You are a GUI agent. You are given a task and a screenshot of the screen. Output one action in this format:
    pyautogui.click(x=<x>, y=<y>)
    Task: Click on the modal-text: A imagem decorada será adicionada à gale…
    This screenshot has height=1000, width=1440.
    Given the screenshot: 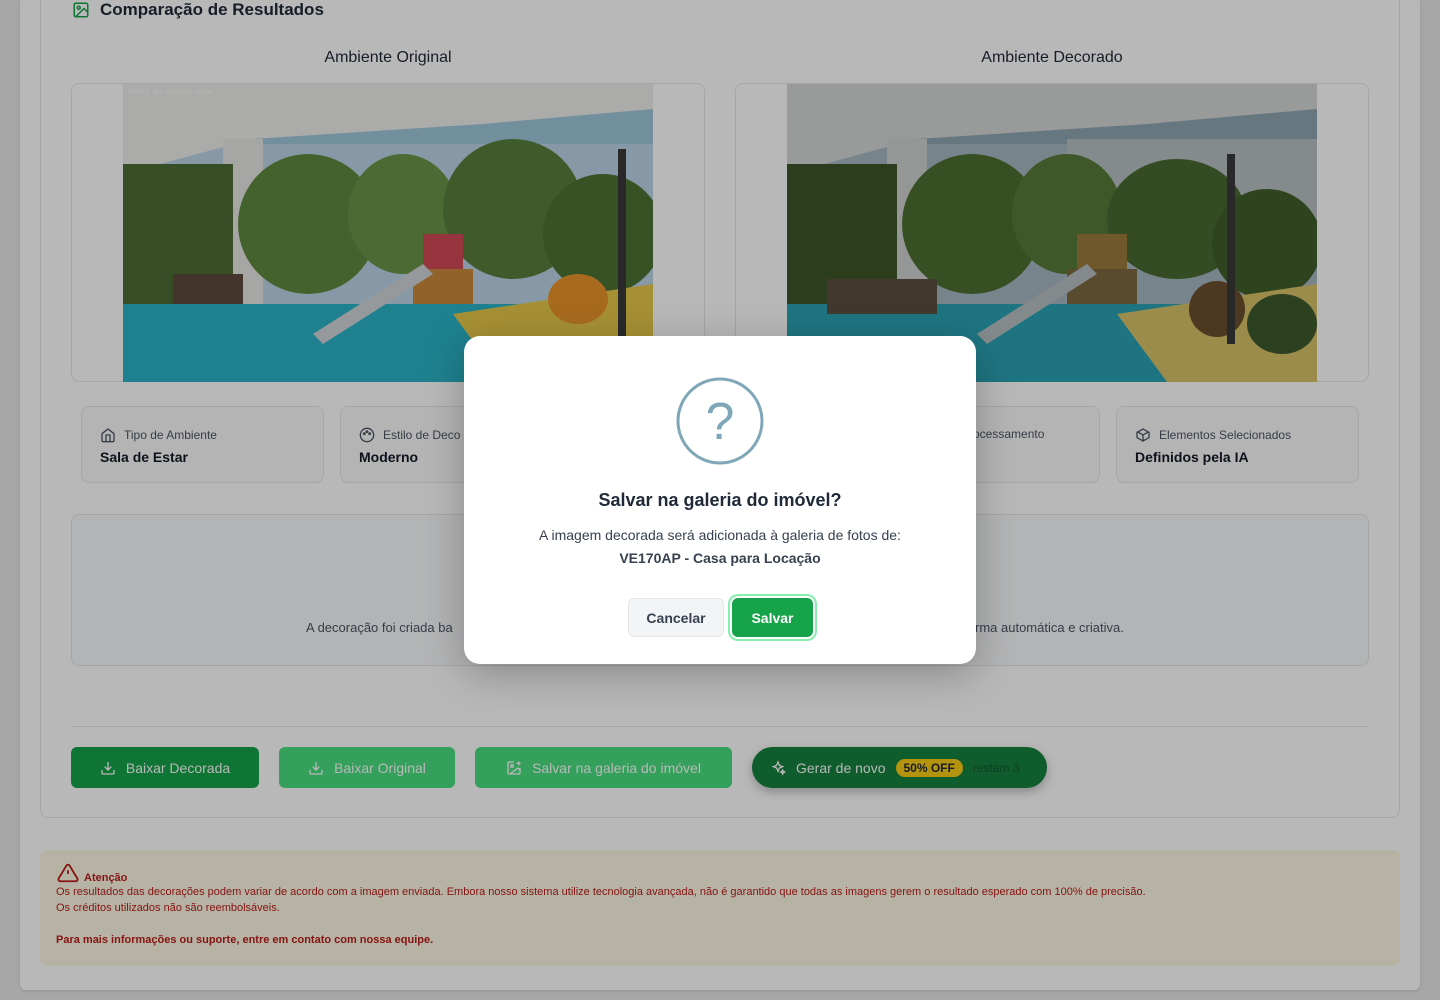 What is the action you would take?
    pyautogui.click(x=720, y=535)
    